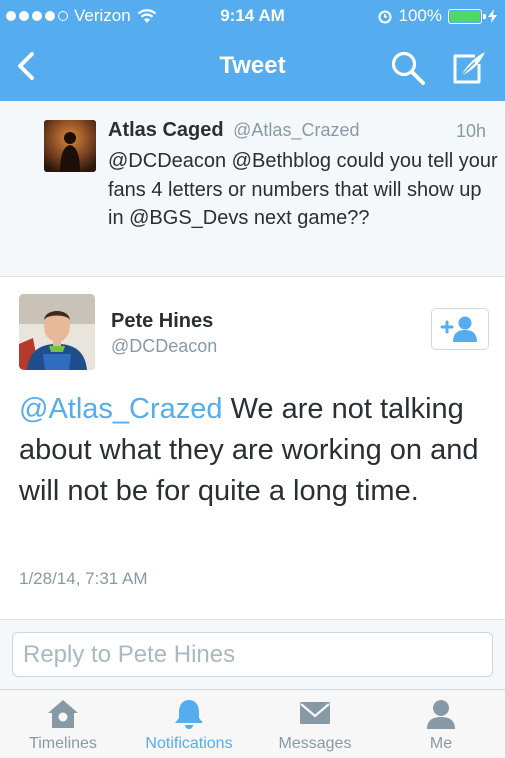 Image resolution: width=505 pixels, height=758 pixels. What do you see at coordinates (164, 346) in the screenshot?
I see `author-handle: @DCDeacon` at bounding box center [164, 346].